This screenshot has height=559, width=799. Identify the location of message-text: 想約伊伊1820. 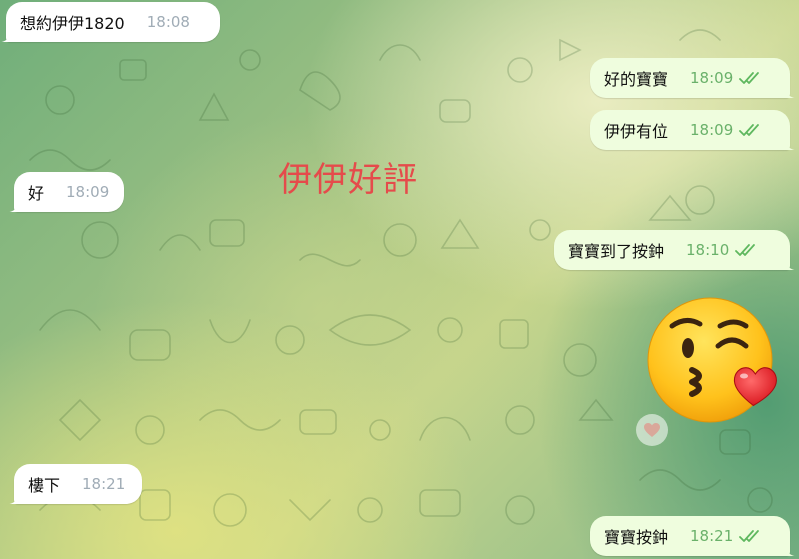
(72, 23).